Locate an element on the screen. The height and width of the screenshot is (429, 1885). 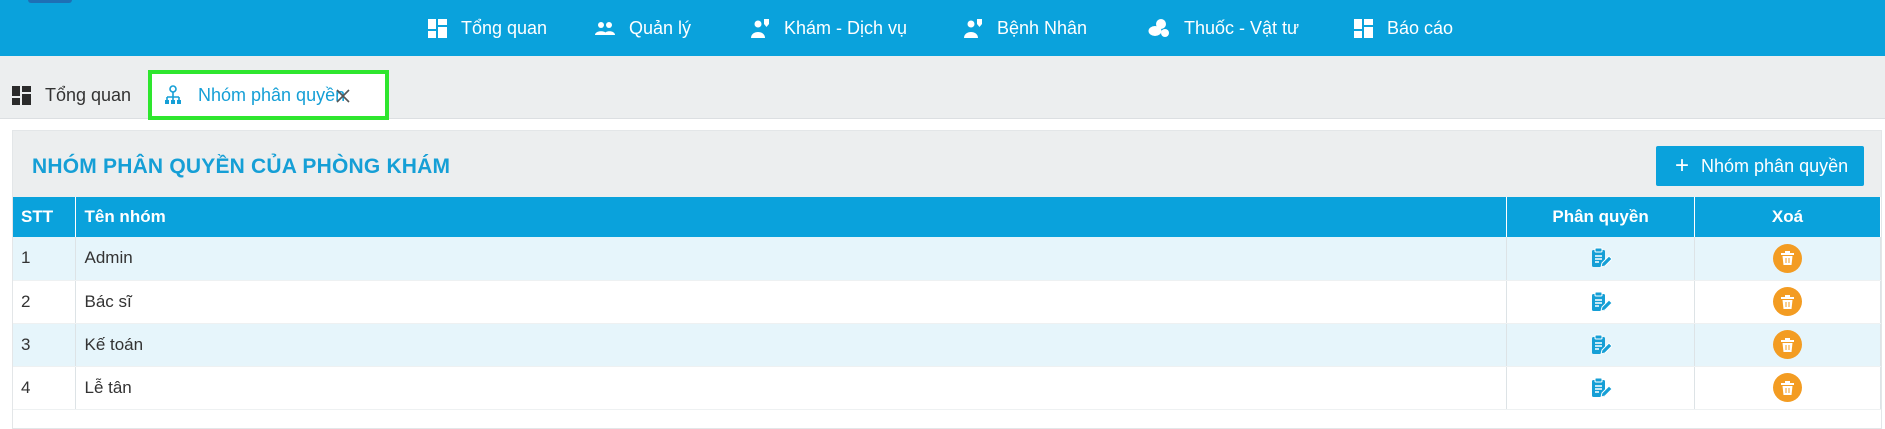
doctor-icon is located at coordinates (760, 28).